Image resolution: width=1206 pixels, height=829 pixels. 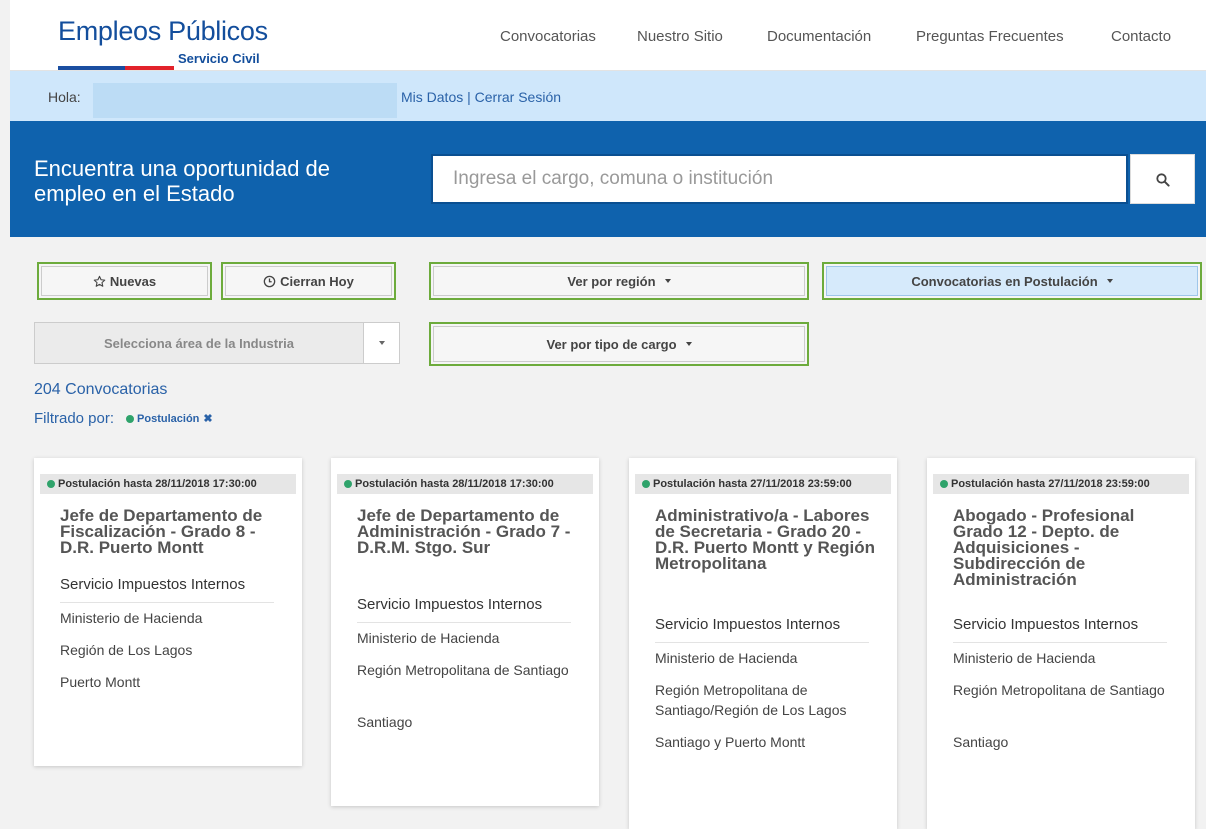 I want to click on nav-convocatorias: Convocatorias, so click(x=548, y=36).